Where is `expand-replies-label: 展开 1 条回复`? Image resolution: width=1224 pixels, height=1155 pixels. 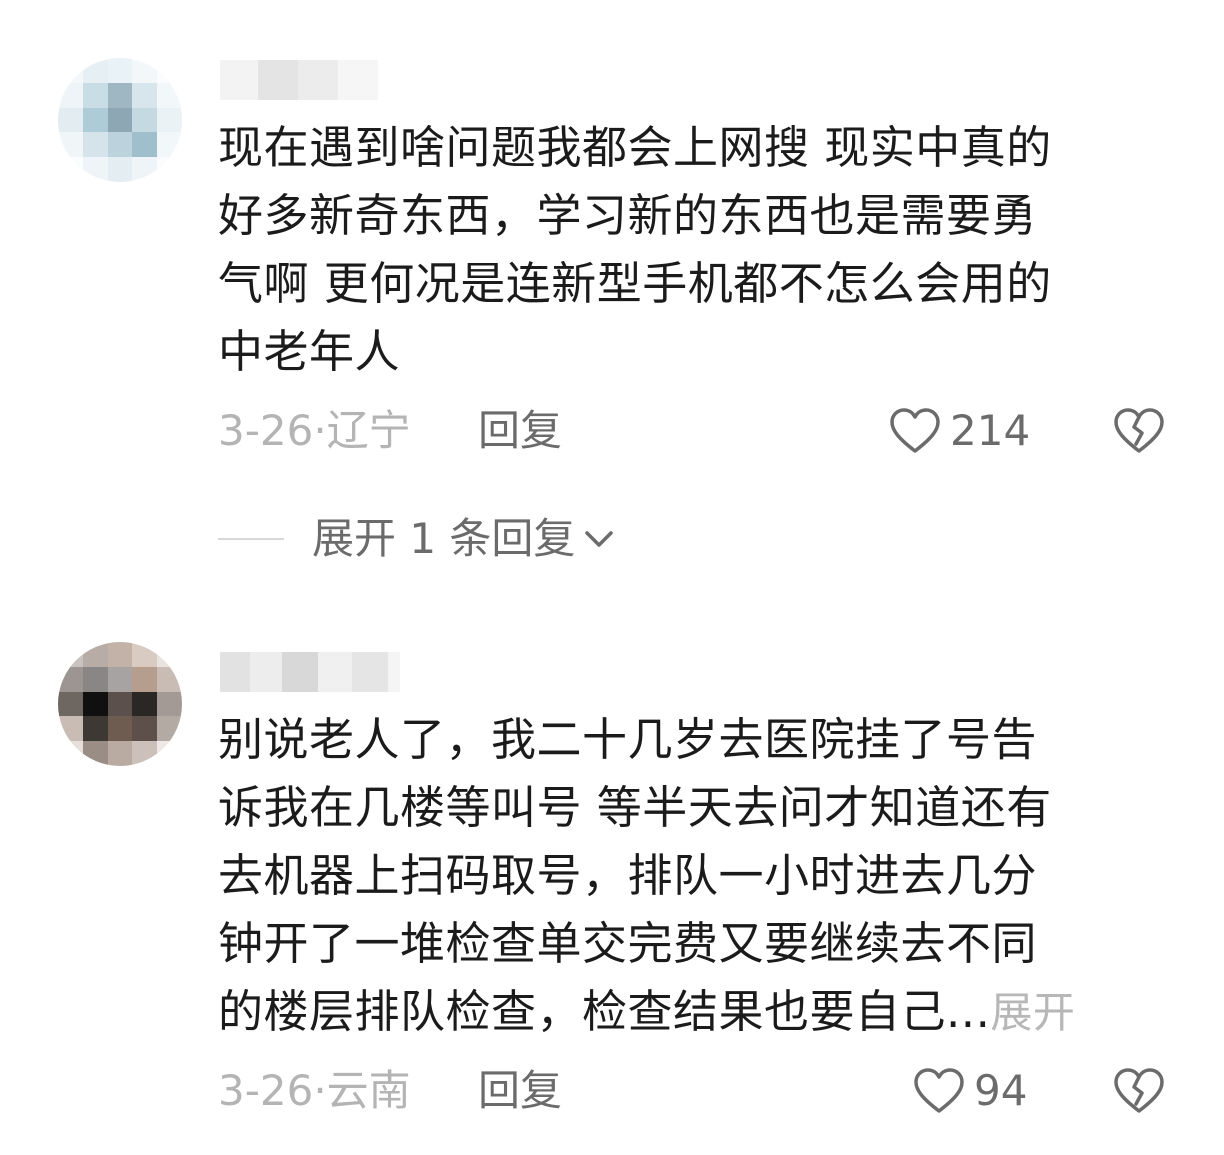
expand-replies-label: 展开 1 条回复 is located at coordinates (444, 538).